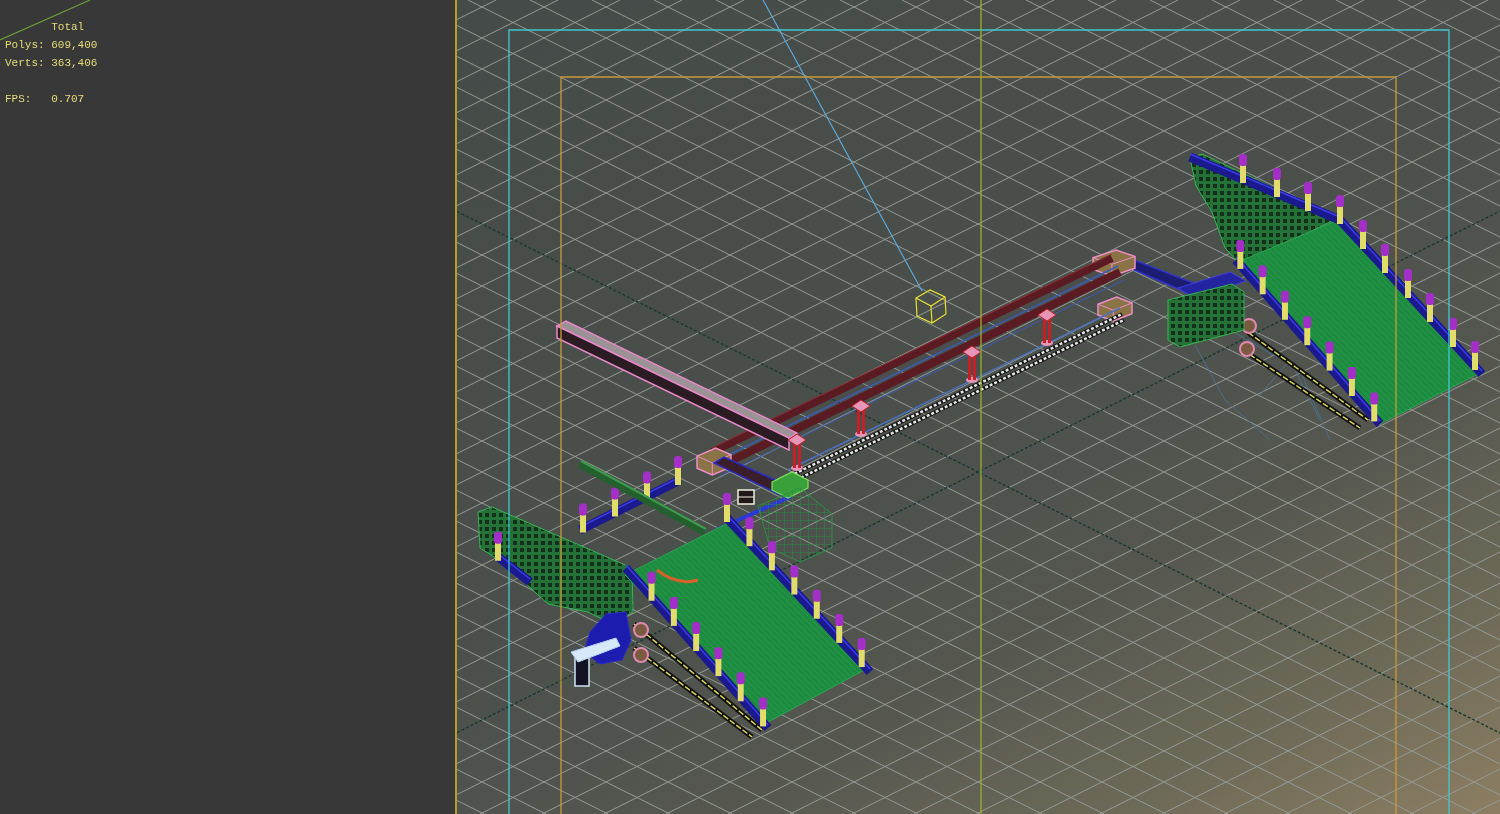 This screenshot has width=1500, height=814. What do you see at coordinates (68, 27) in the screenshot?
I see `stats-heading: Total` at bounding box center [68, 27].